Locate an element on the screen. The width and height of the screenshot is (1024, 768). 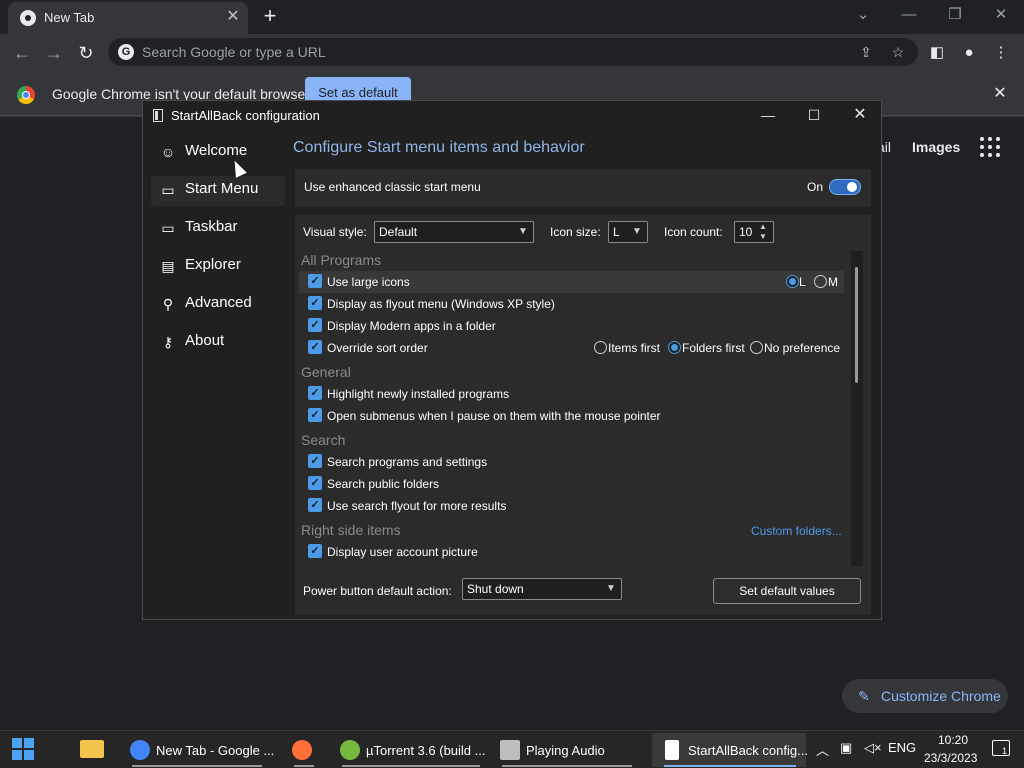
nav-item-start-menu: ▭ Start Menu is located at coordinates (222, 191).